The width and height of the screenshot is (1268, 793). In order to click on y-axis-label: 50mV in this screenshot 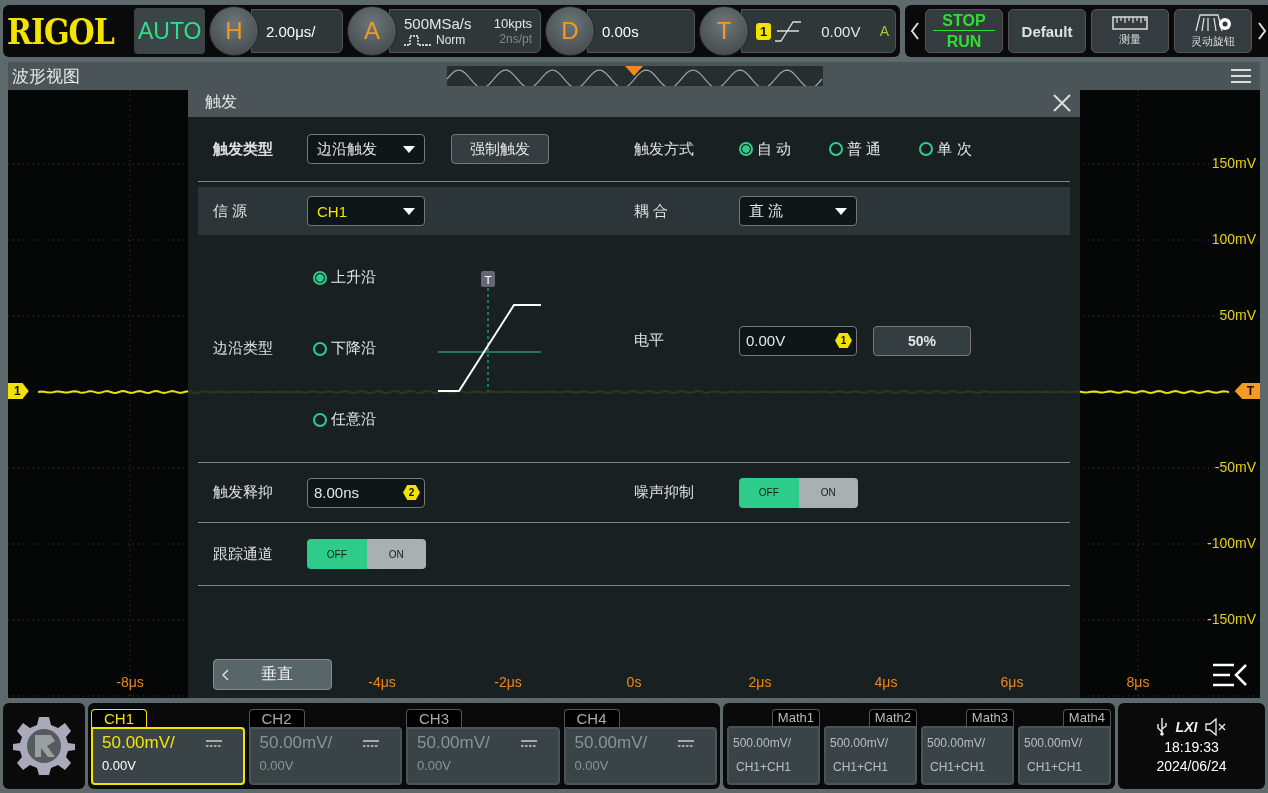, I will do `click(1237, 315)`.